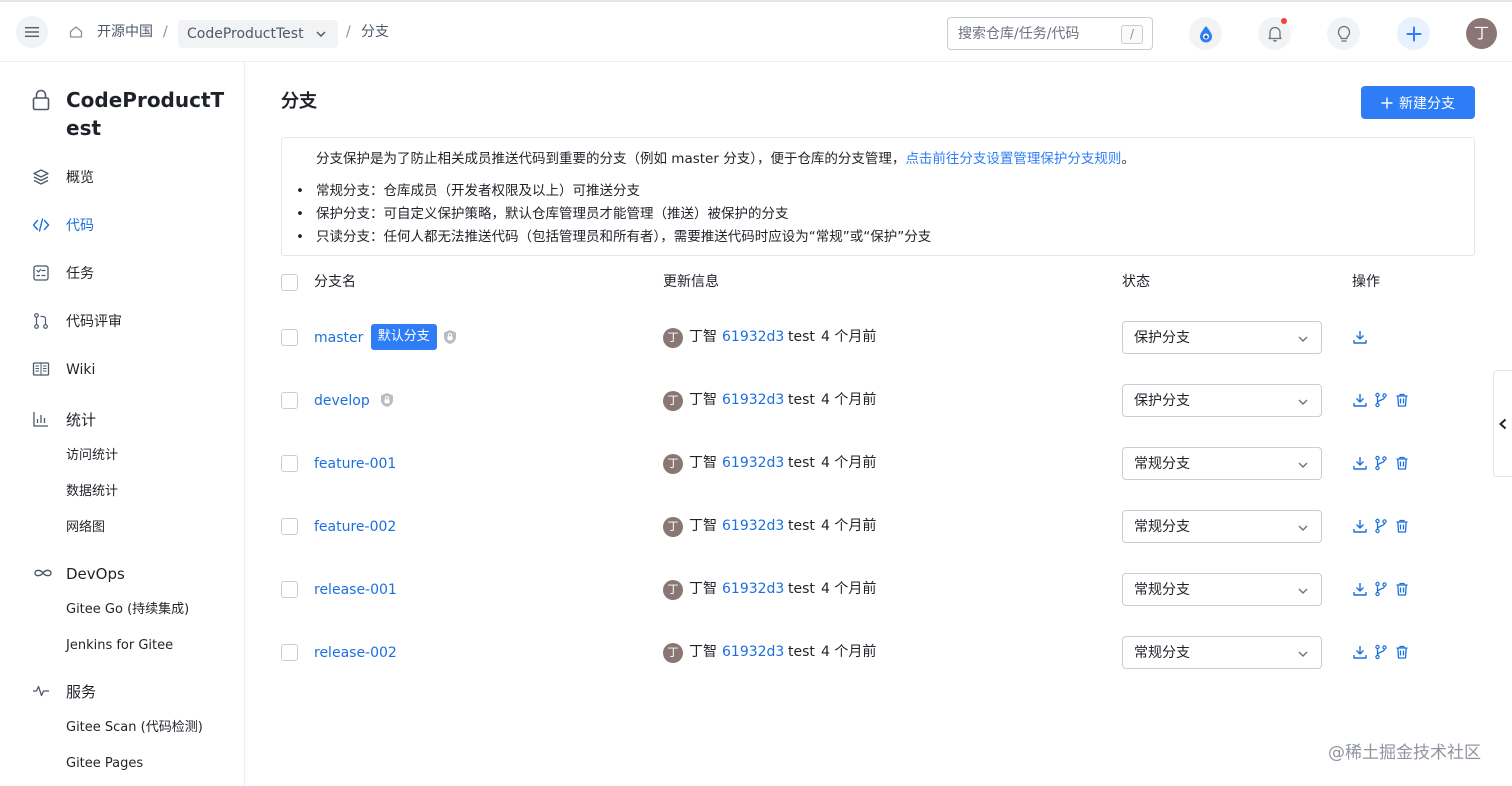  Describe the element at coordinates (355, 653) in the screenshot. I see `branch-name-link: release-002` at that location.